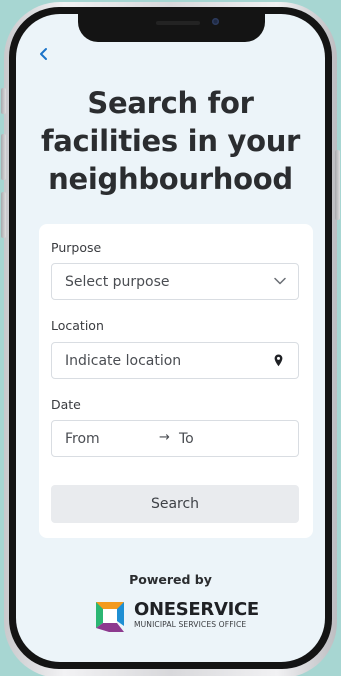  I want to click on purpose-label: Purpose, so click(76, 247).